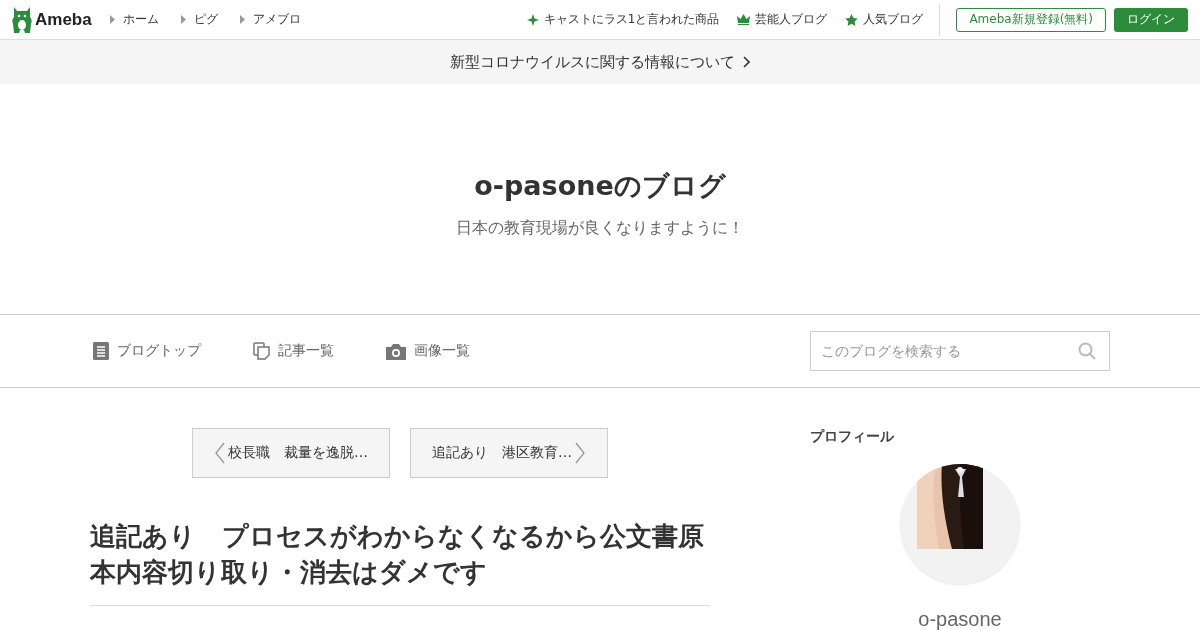 The image size is (1200, 630). Describe the element at coordinates (270, 19) in the screenshot. I see `nav-link: アメブロ` at that location.